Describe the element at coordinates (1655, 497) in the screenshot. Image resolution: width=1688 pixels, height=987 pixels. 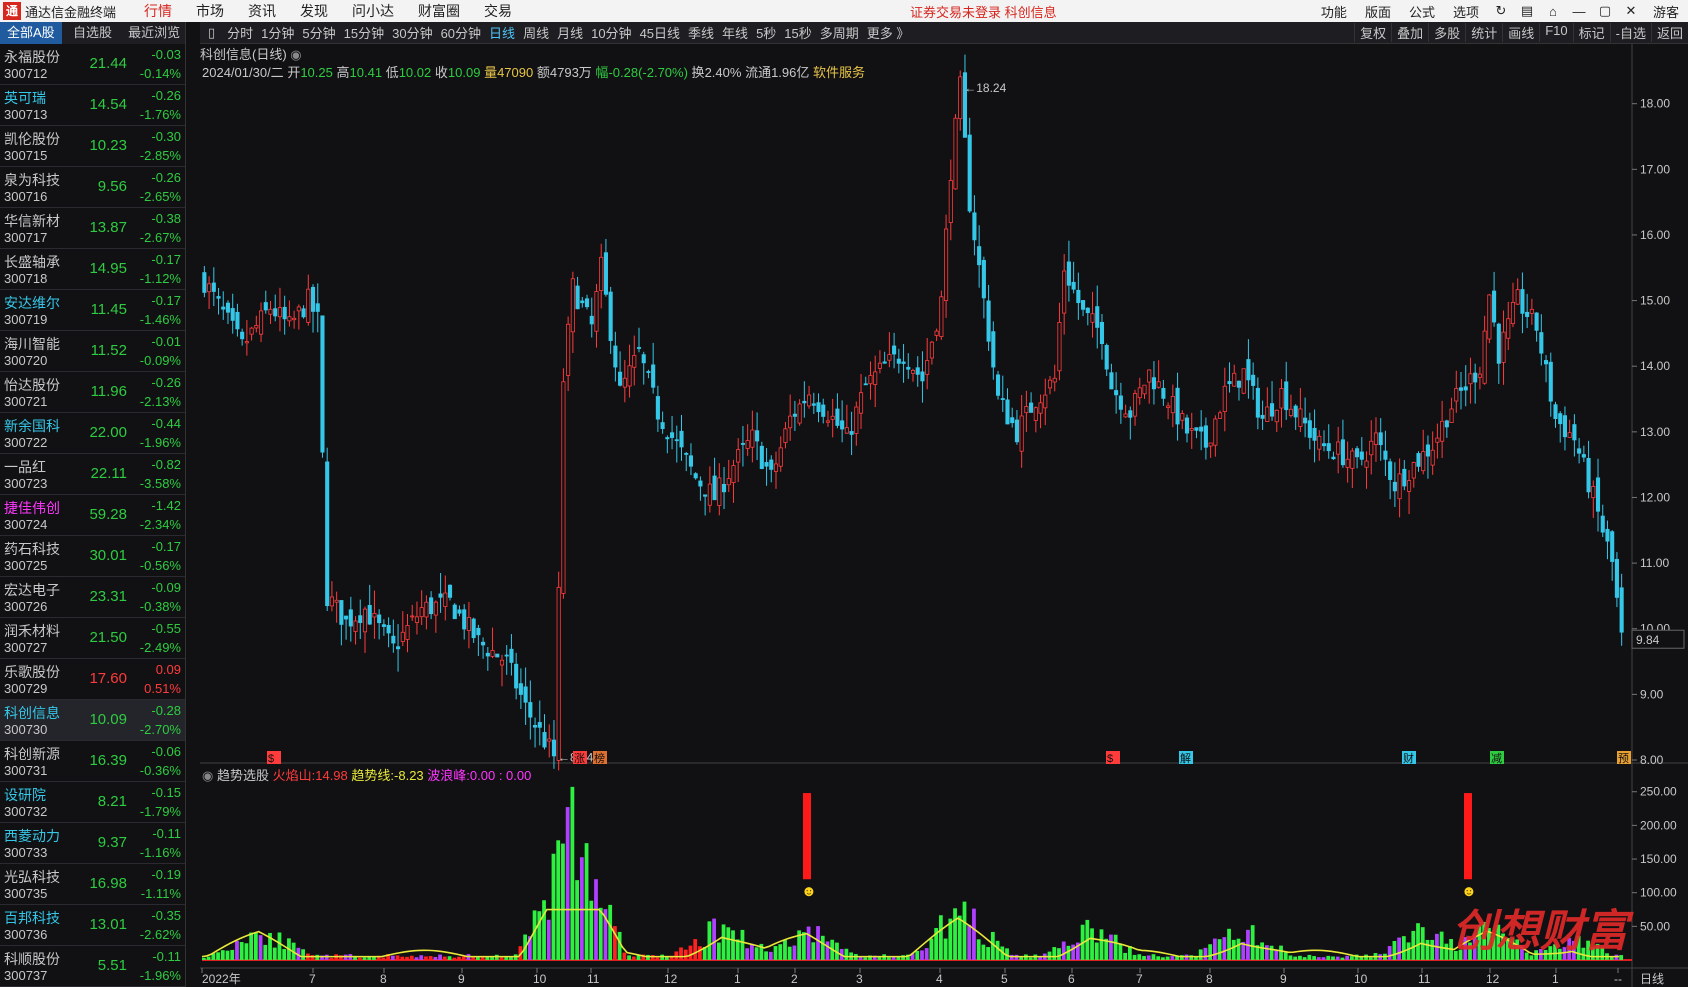
I see `y-tick-label: 12.00` at that location.